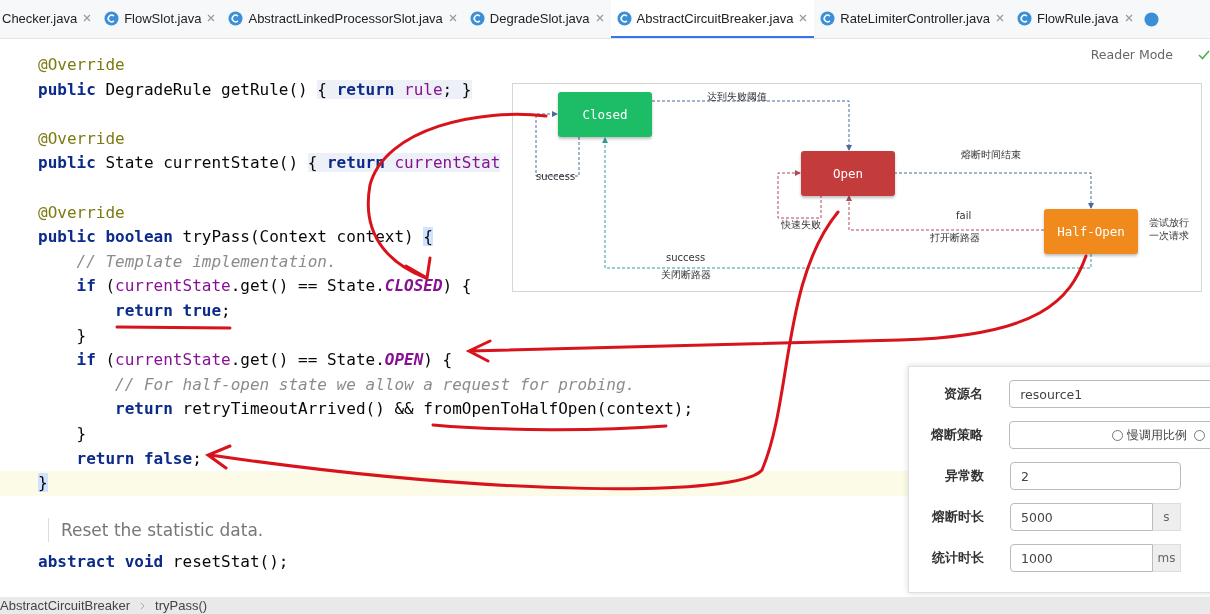 The image size is (1210, 614). Describe the element at coordinates (138, 458) in the screenshot. I see `code-line: return false;` at that location.